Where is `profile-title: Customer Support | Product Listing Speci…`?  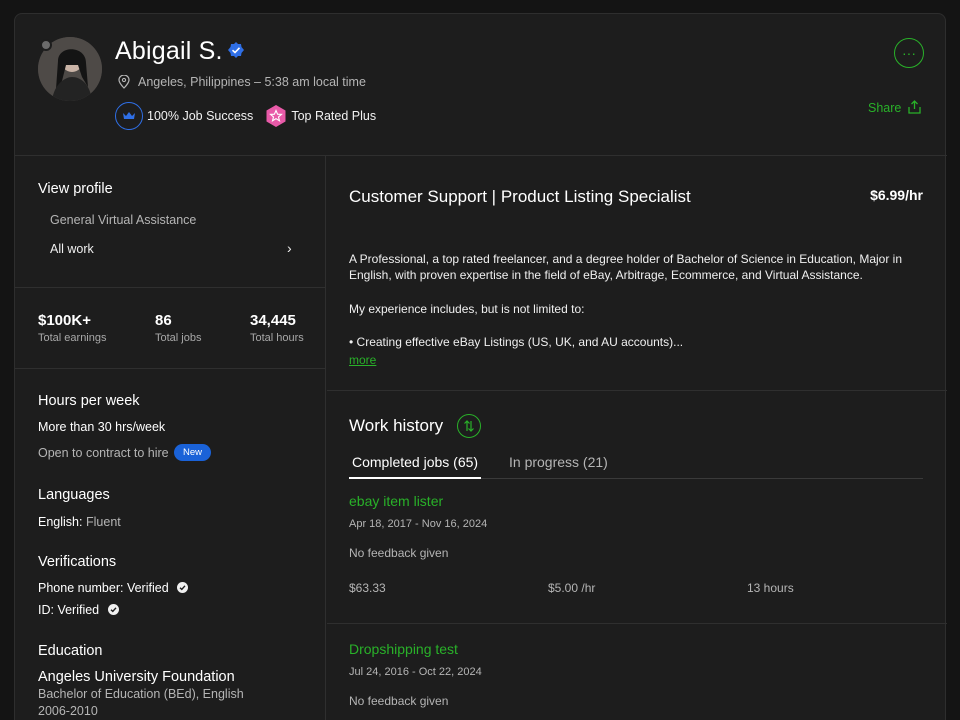 profile-title: Customer Support | Product Listing Speci… is located at coordinates (520, 196).